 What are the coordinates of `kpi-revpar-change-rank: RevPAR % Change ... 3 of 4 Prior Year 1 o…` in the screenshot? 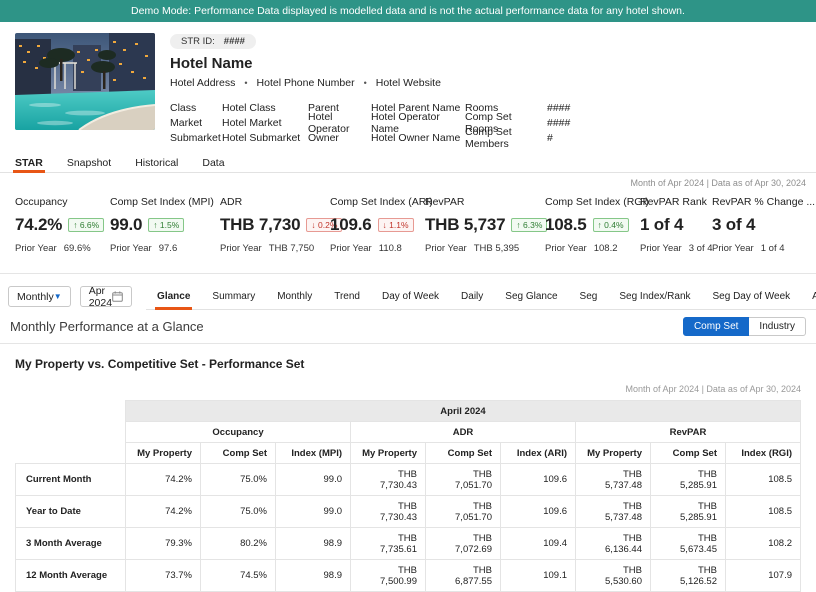 It's located at (764, 225).